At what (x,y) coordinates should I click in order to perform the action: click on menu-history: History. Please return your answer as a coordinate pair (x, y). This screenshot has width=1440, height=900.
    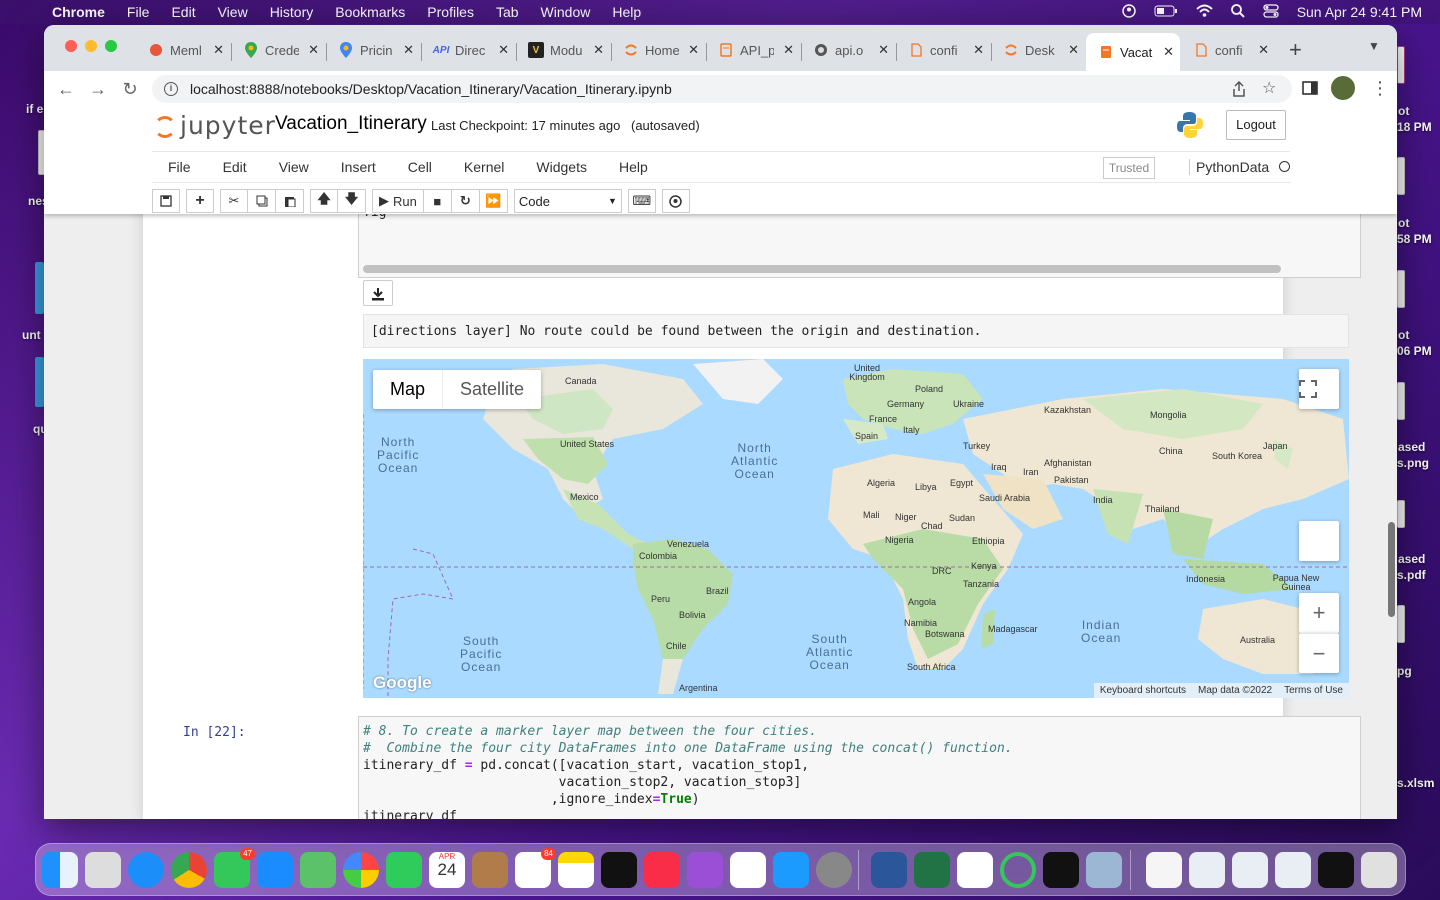
    Looking at the image, I should click on (292, 12).